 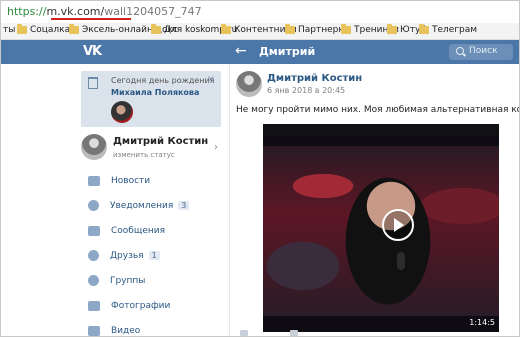 I want to click on sidebar-item-label: Видео, so click(x=126, y=330).